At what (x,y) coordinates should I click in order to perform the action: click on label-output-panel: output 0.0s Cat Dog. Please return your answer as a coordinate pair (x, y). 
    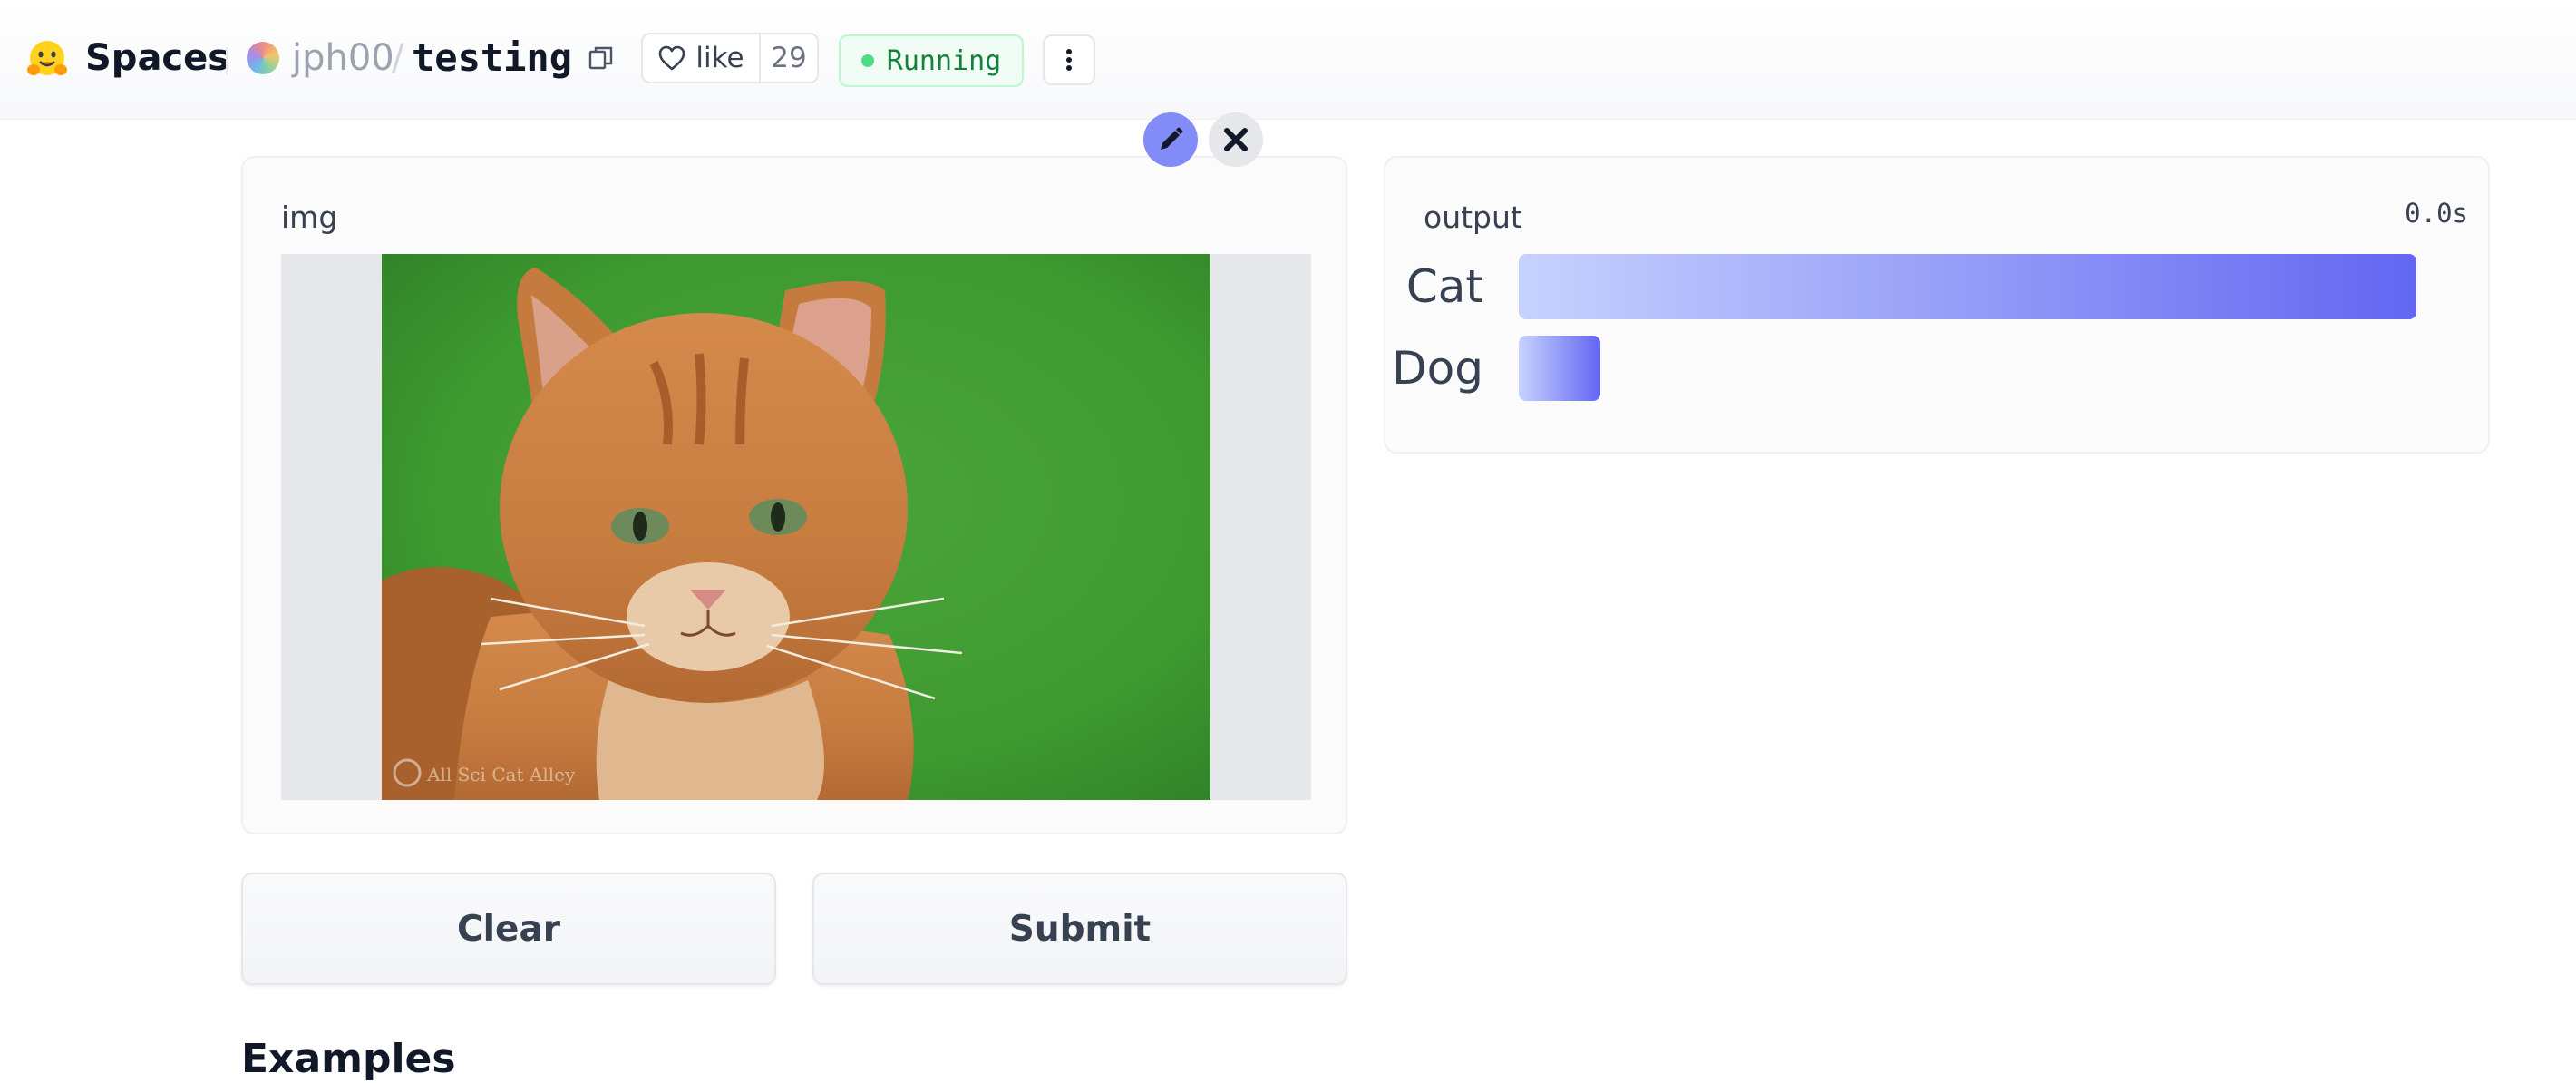
    Looking at the image, I should click on (1937, 305).